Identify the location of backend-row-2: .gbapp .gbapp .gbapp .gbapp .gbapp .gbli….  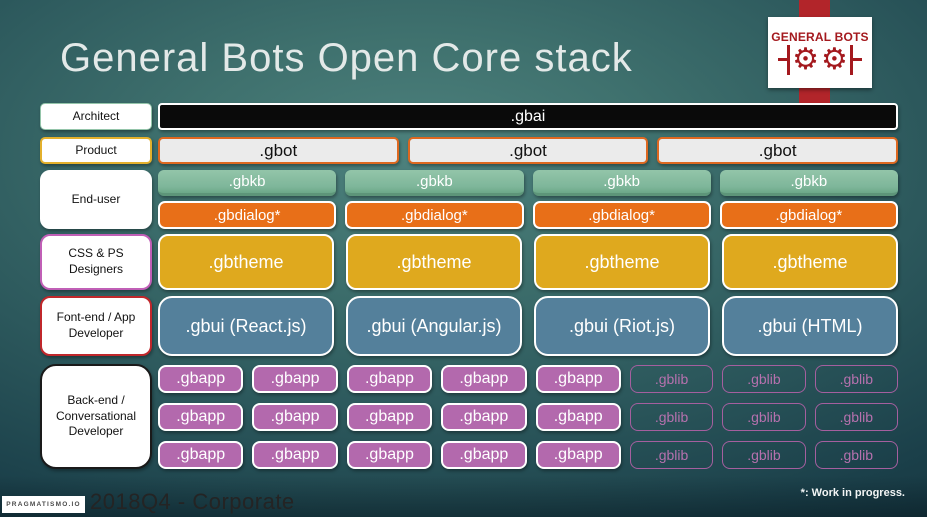
(528, 417).